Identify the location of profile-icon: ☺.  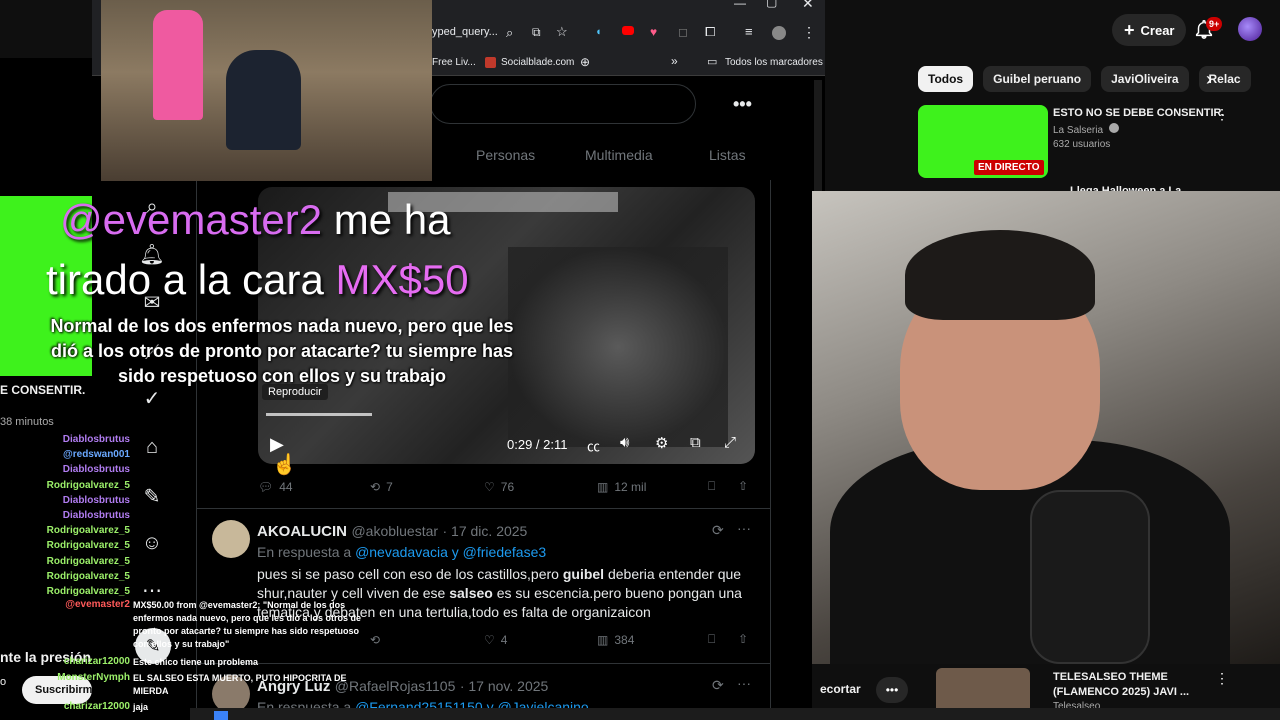
(152, 543).